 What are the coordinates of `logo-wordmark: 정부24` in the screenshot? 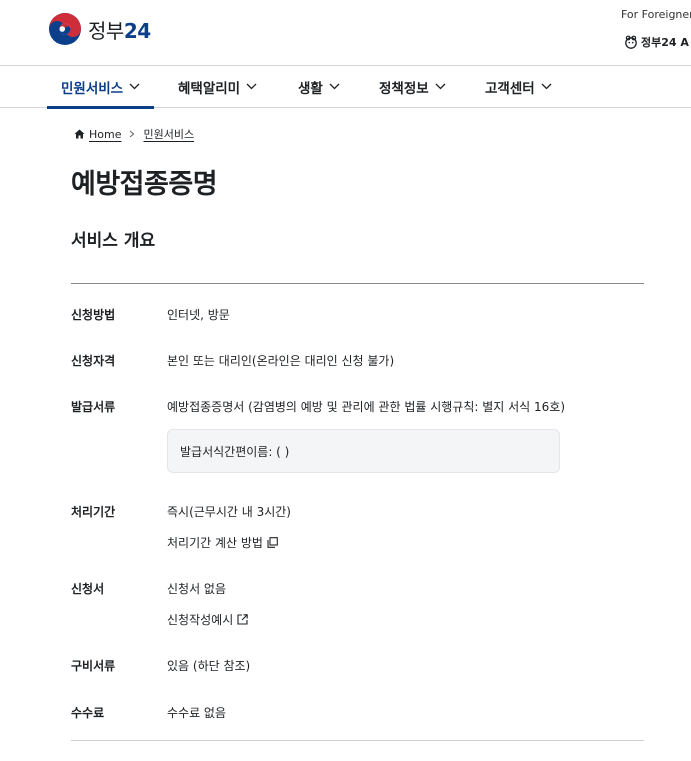 It's located at (119, 29).